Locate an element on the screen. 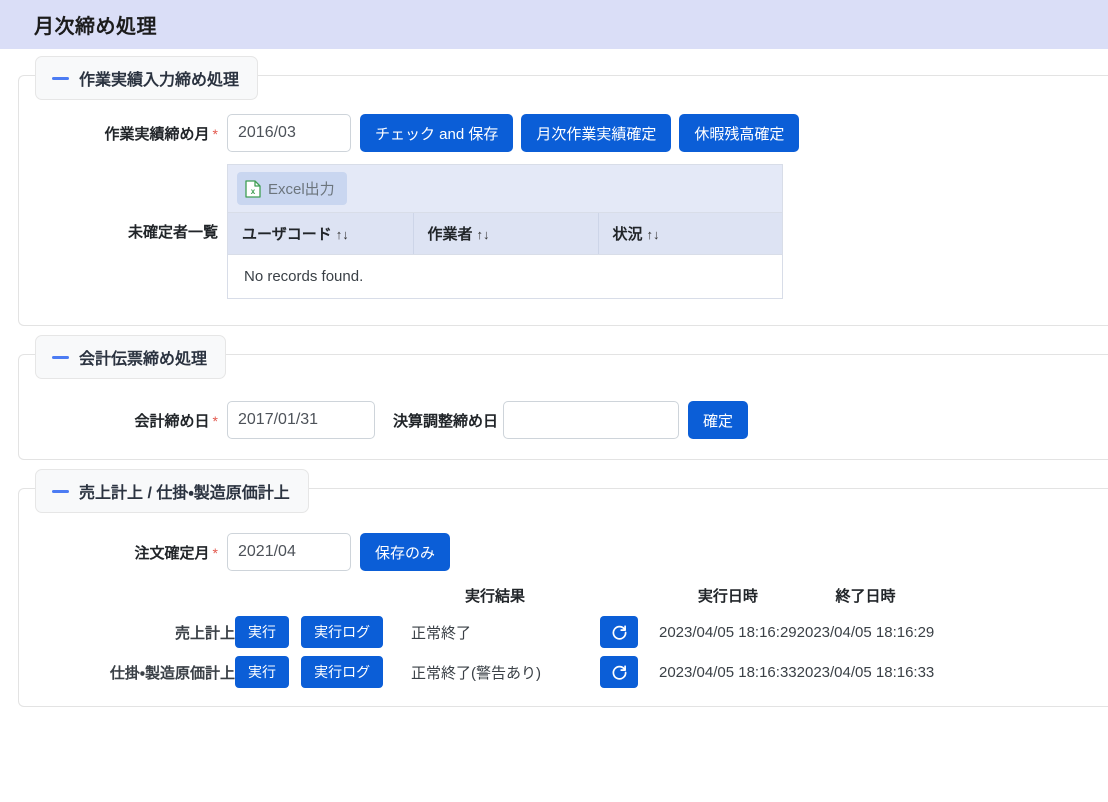  section-legend-label: 売上計上 / 仕掛・製造原価計上 is located at coordinates (184, 493).